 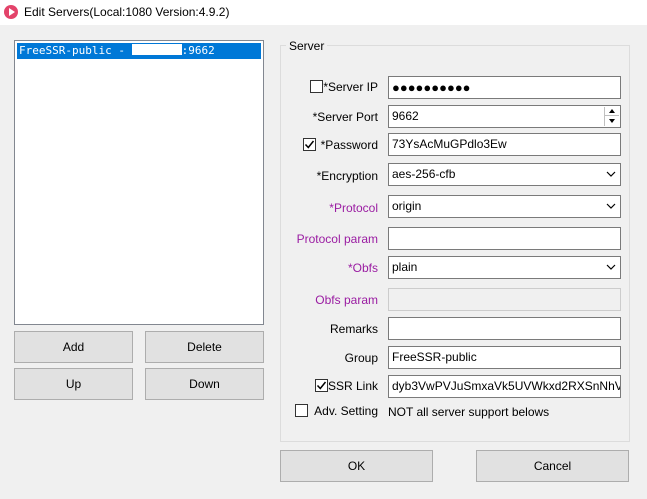 I want to click on add-button: Add, so click(x=73, y=347).